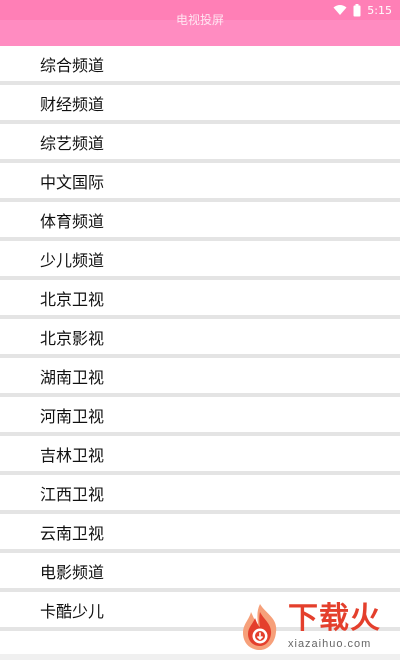 The width and height of the screenshot is (400, 660). Describe the element at coordinates (72, 338) in the screenshot. I see `channel-label: 北京影视` at that location.